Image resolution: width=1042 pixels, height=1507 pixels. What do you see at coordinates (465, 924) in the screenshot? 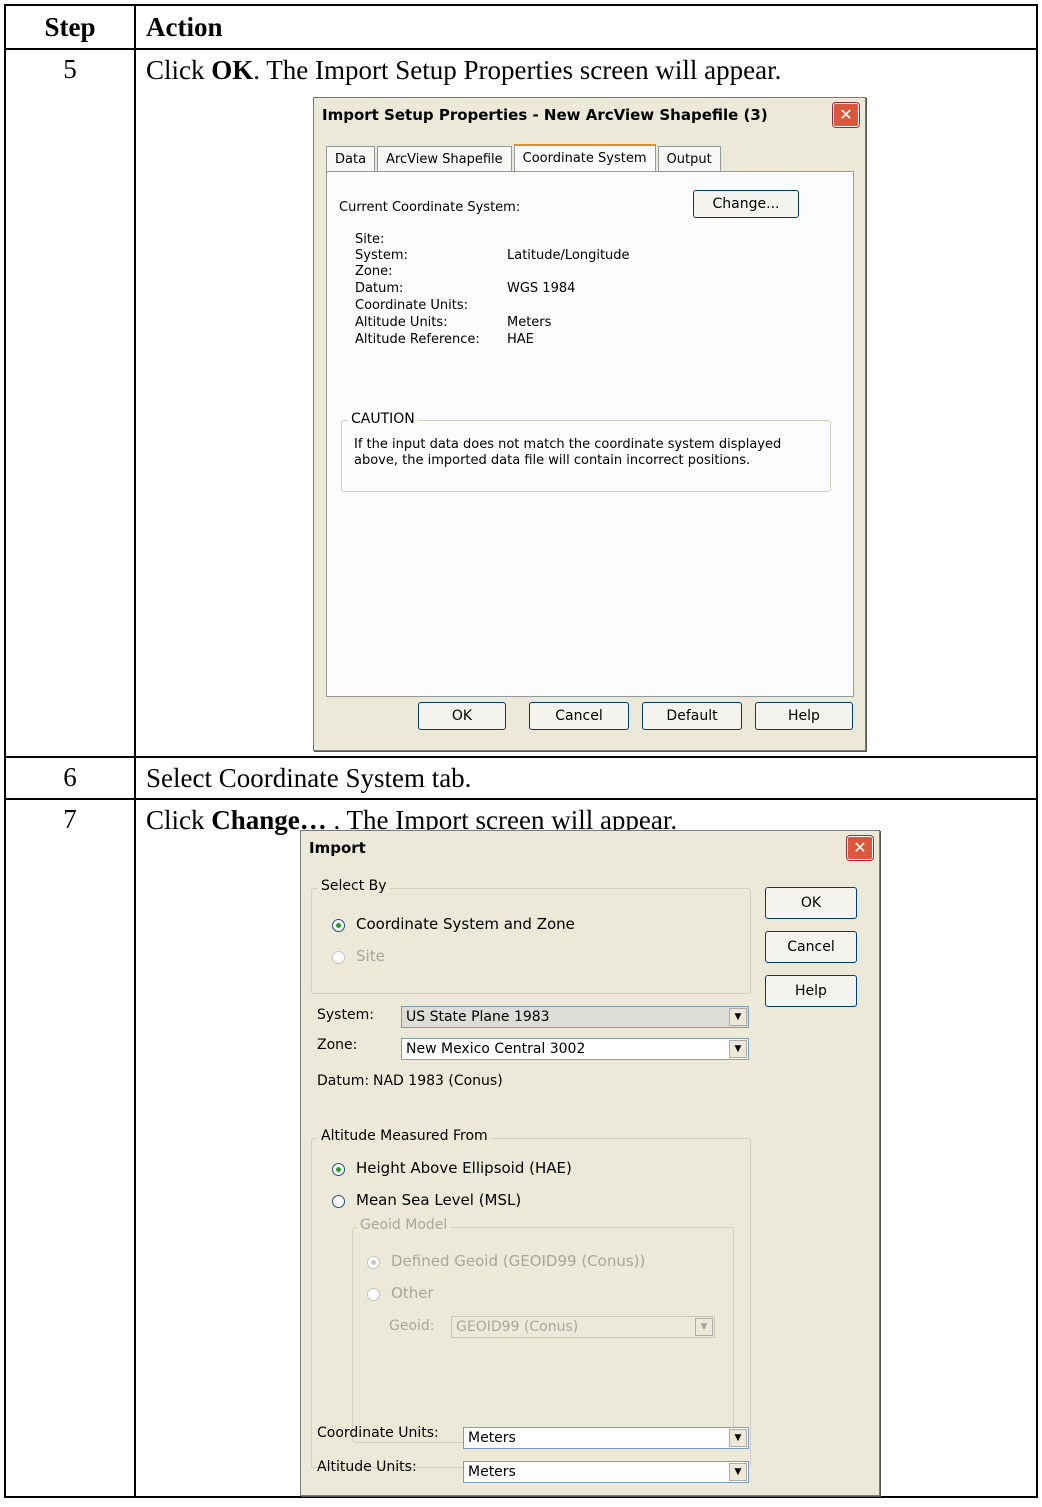
I see `coordinate-system-option: Coordinate System and Zone` at bounding box center [465, 924].